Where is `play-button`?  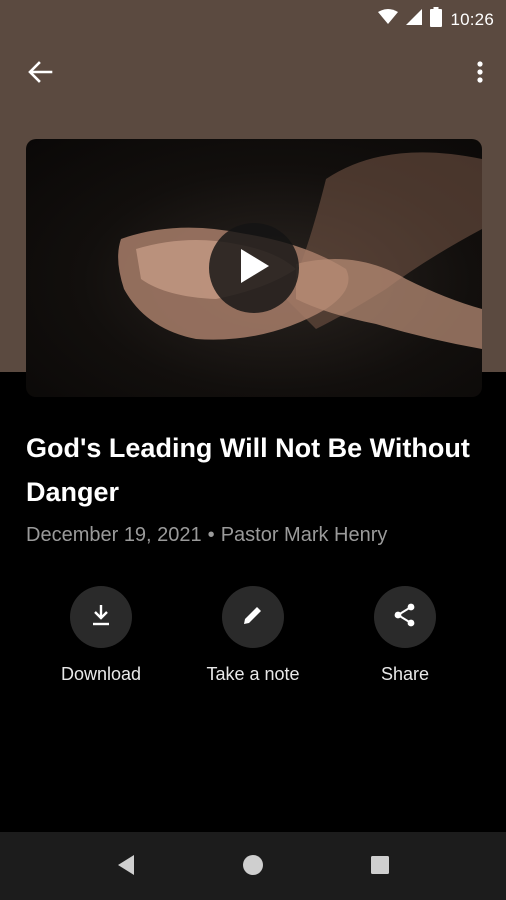 play-button is located at coordinates (254, 268).